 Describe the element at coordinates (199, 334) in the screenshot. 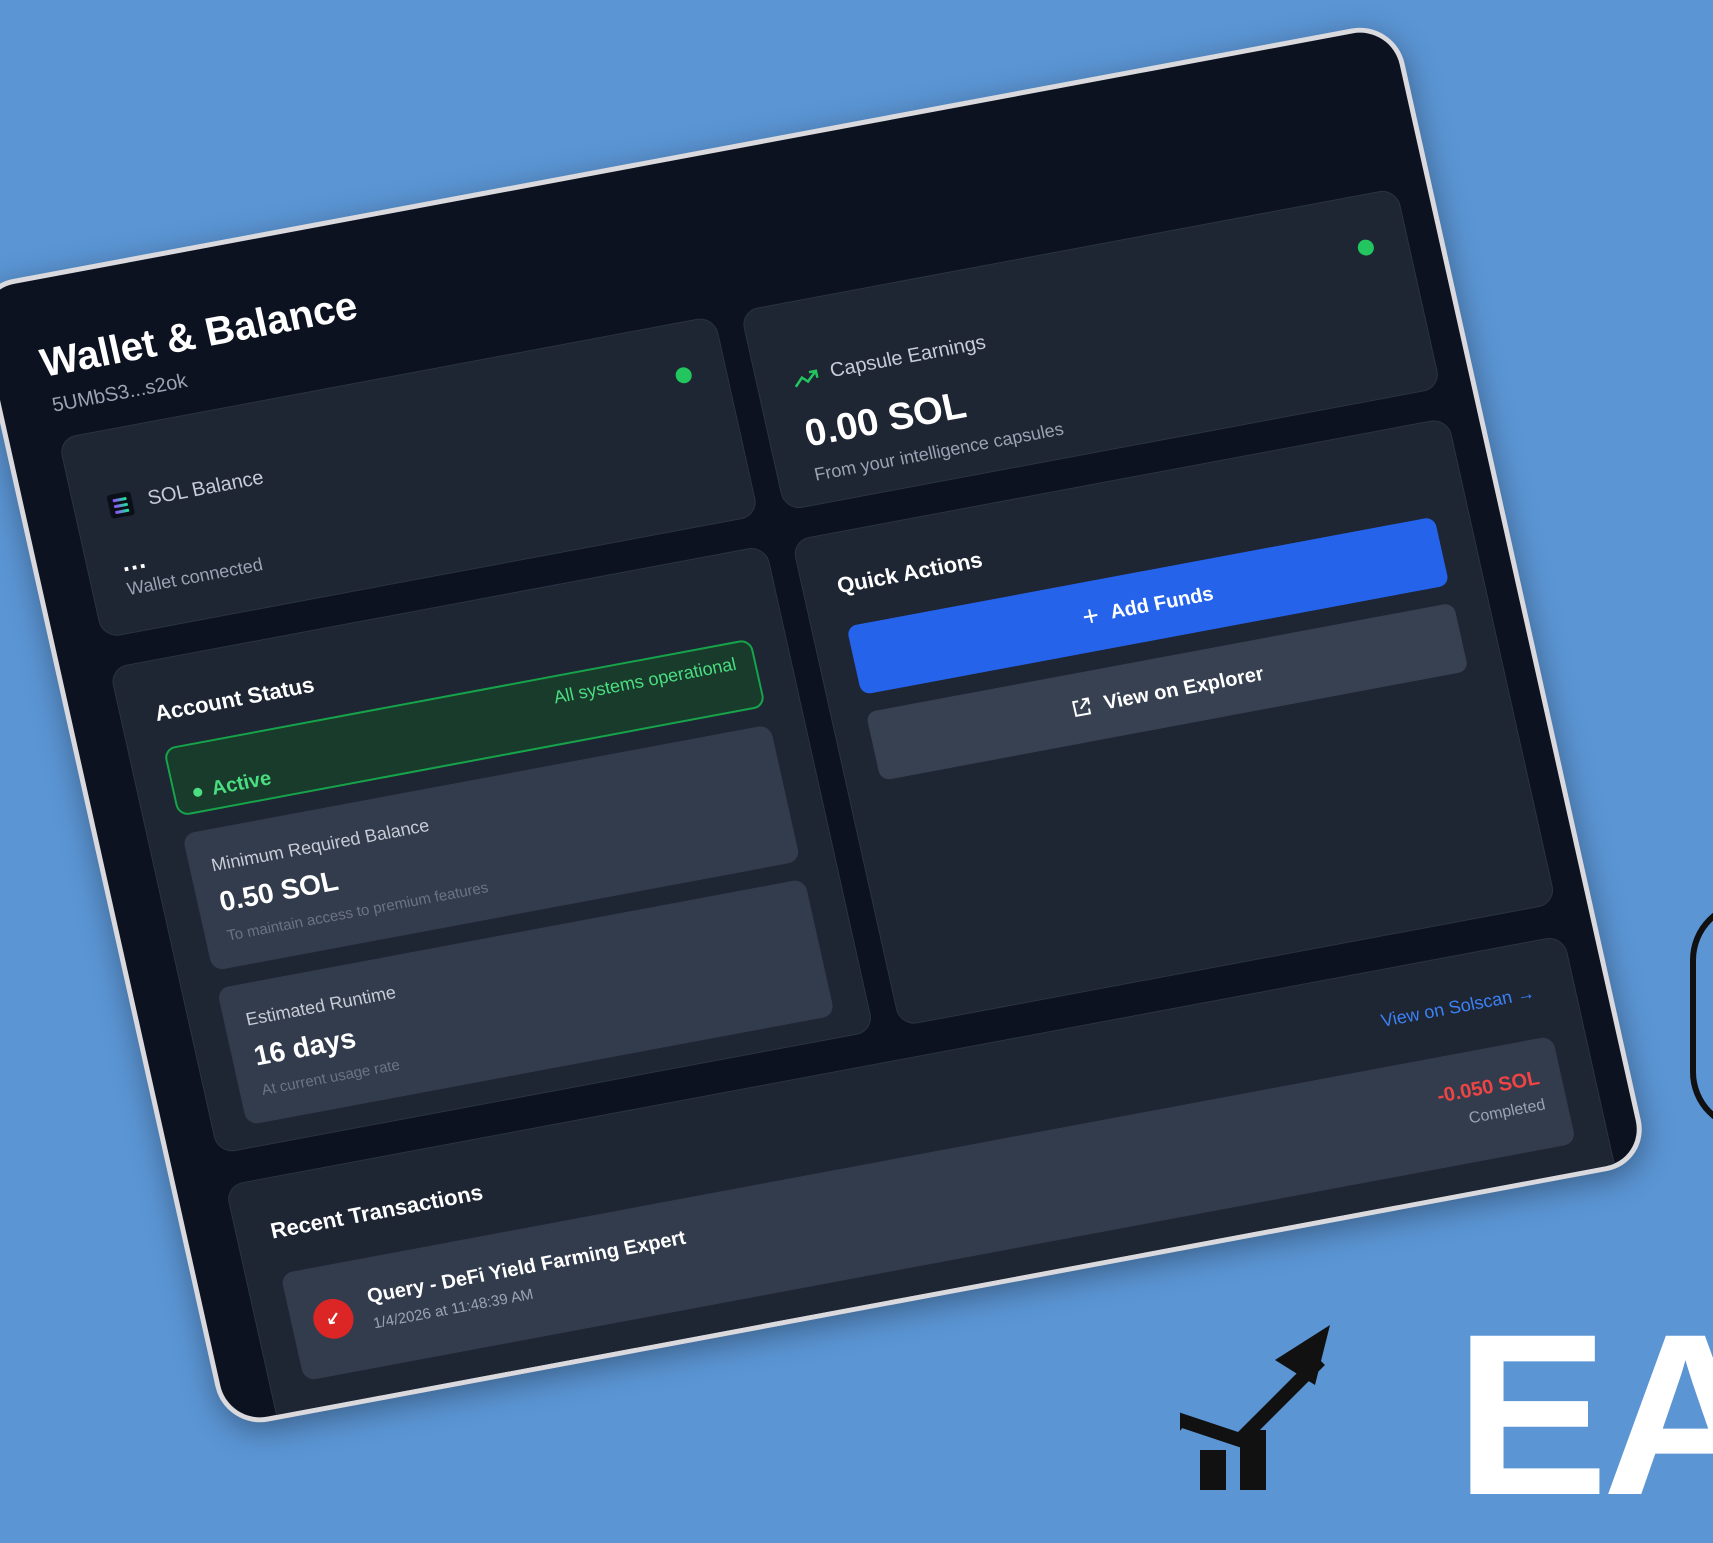

I see `page-title: Wallet & Balance` at that location.